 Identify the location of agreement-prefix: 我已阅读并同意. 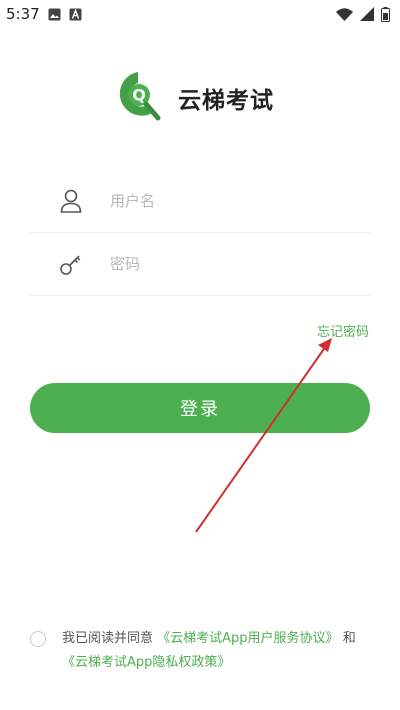
(108, 638).